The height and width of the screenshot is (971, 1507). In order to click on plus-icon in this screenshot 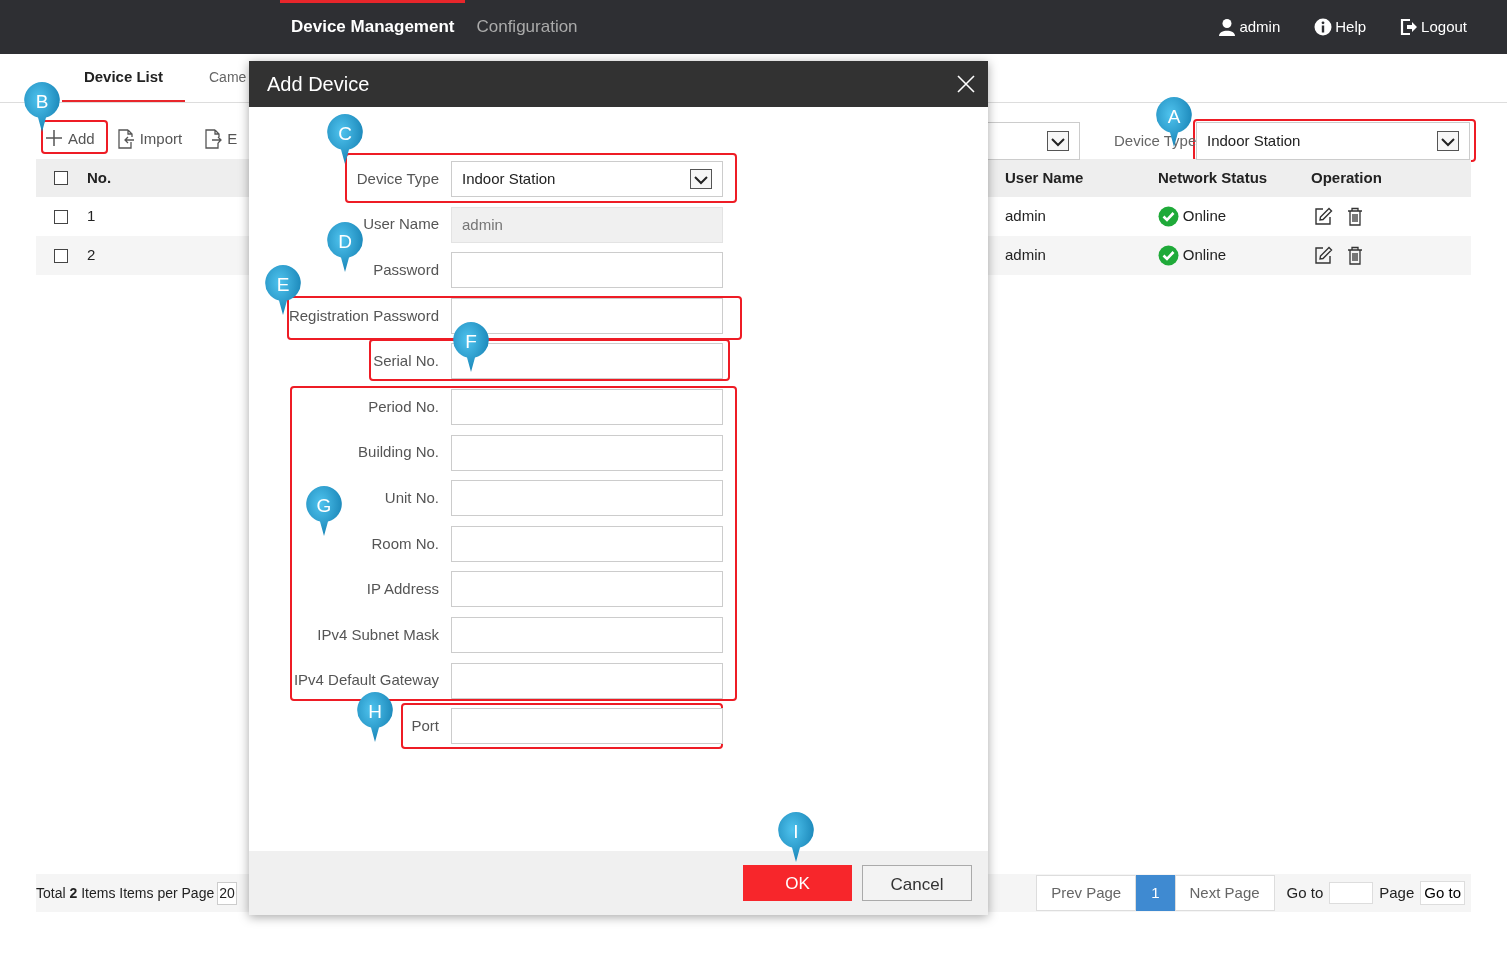, I will do `click(54, 139)`.